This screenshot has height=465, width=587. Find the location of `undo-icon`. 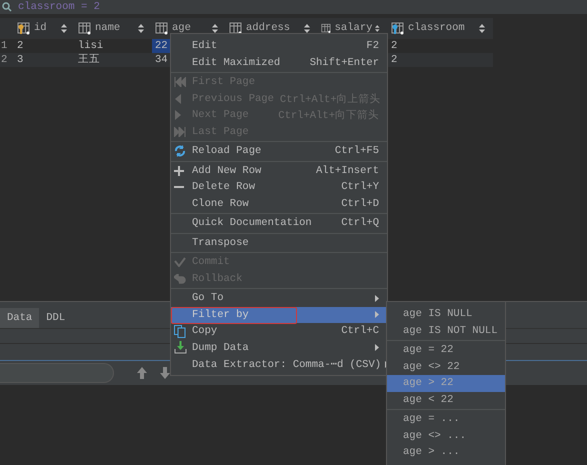

undo-icon is located at coordinates (180, 279).